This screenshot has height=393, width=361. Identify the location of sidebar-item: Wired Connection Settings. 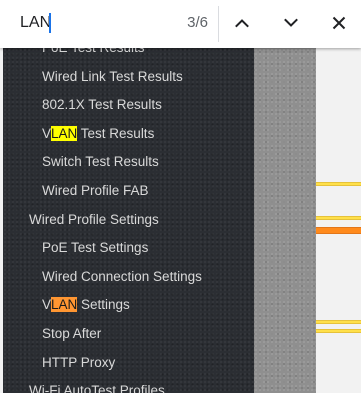
(128, 277).